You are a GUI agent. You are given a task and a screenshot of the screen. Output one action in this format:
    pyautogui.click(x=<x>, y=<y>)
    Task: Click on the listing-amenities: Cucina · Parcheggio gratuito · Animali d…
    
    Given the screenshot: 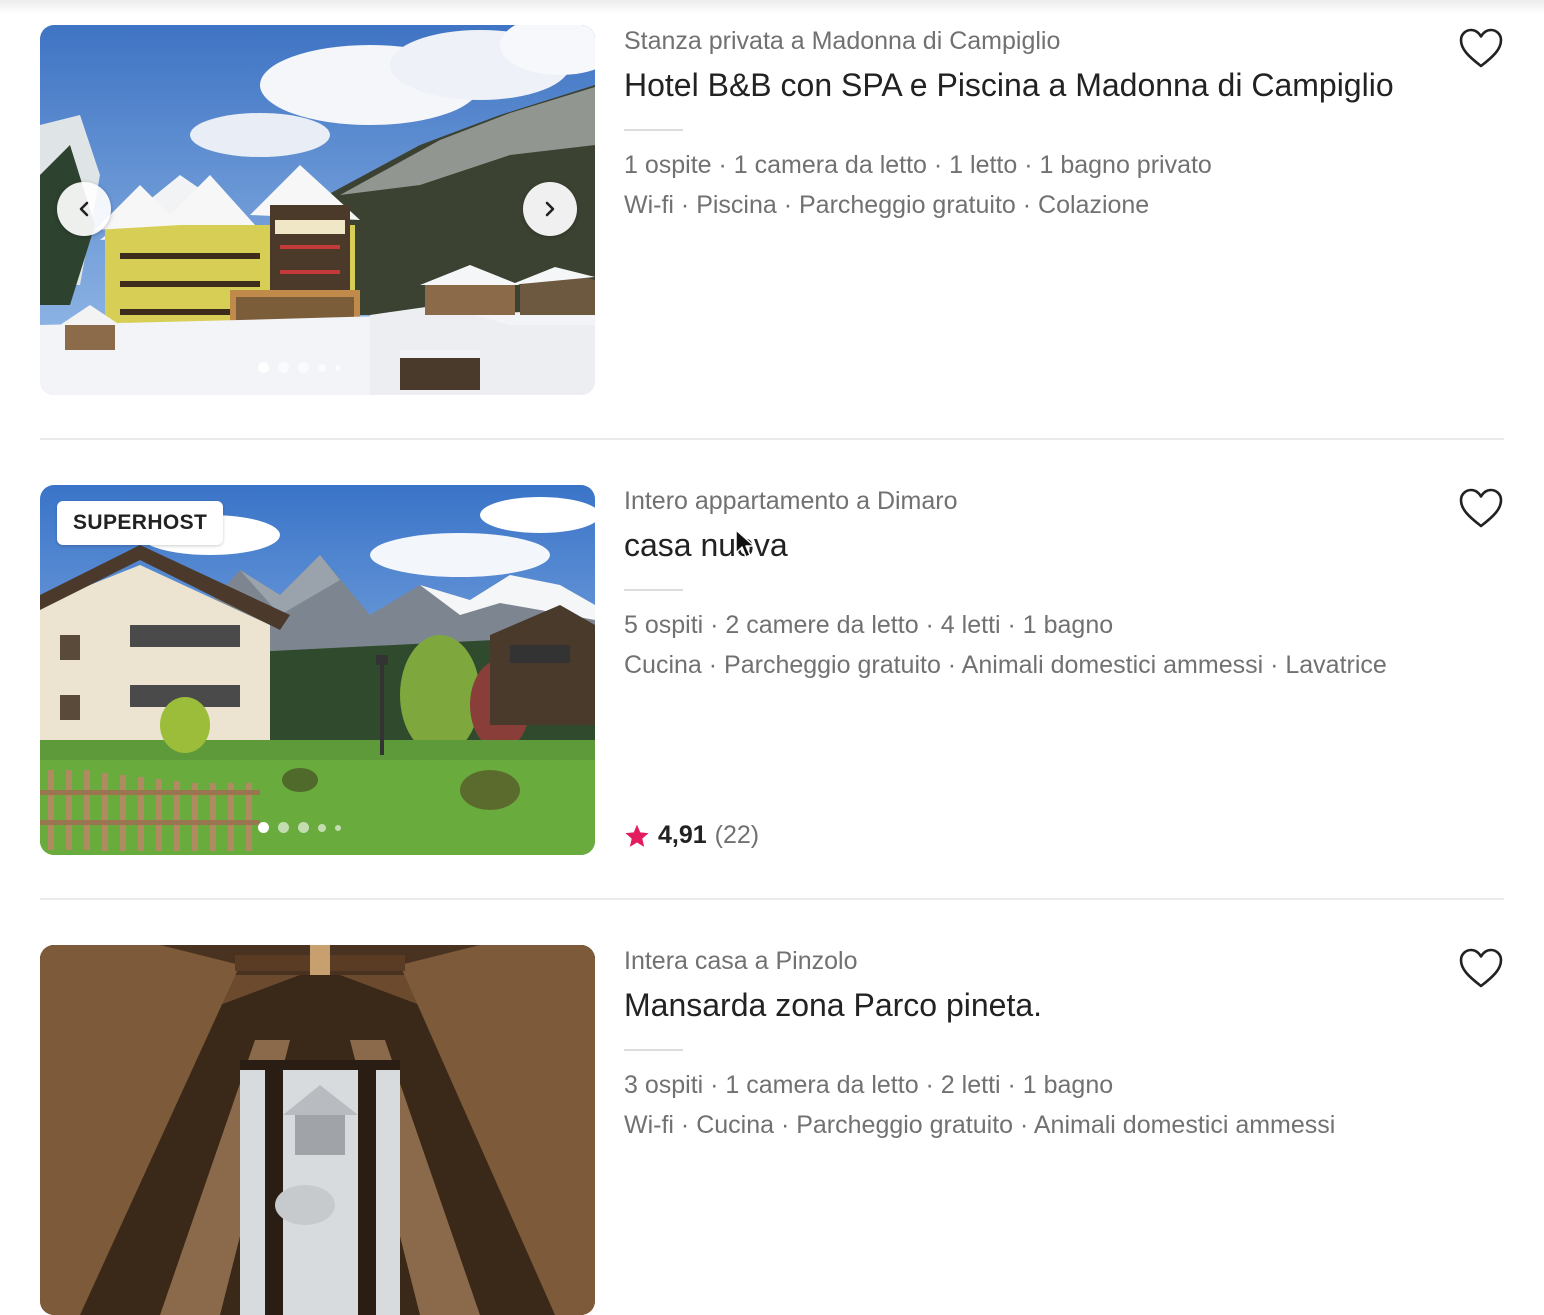 What is the action you would take?
    pyautogui.click(x=1005, y=665)
    